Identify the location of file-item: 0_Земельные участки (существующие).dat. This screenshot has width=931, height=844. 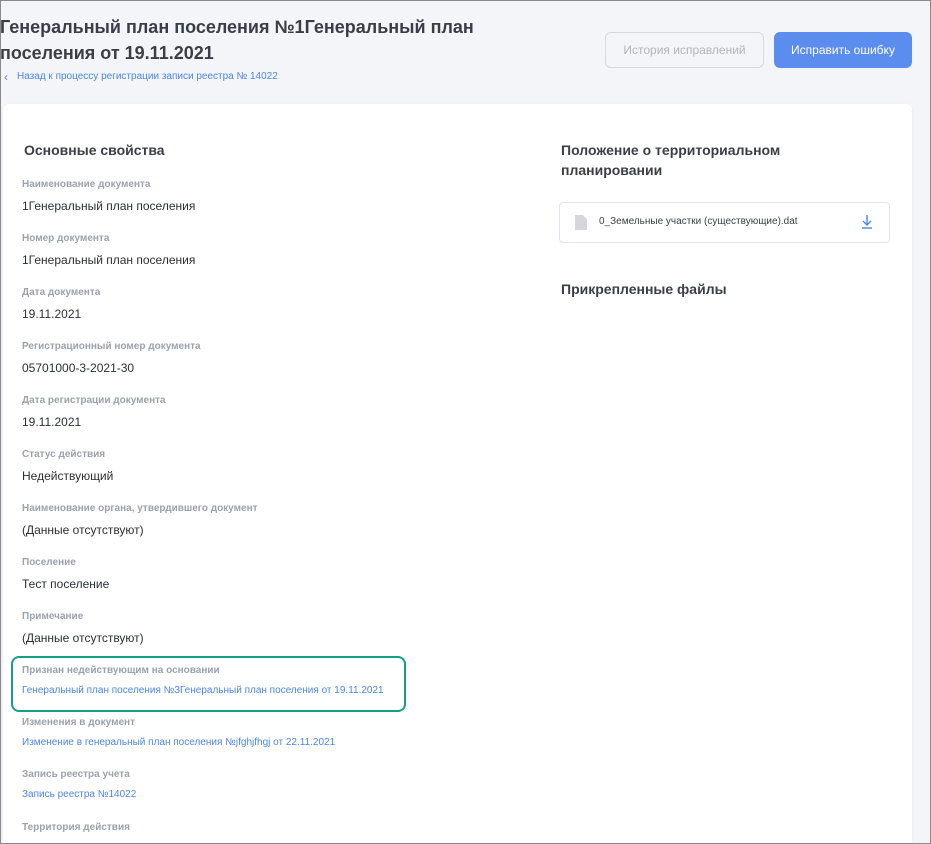
(724, 222).